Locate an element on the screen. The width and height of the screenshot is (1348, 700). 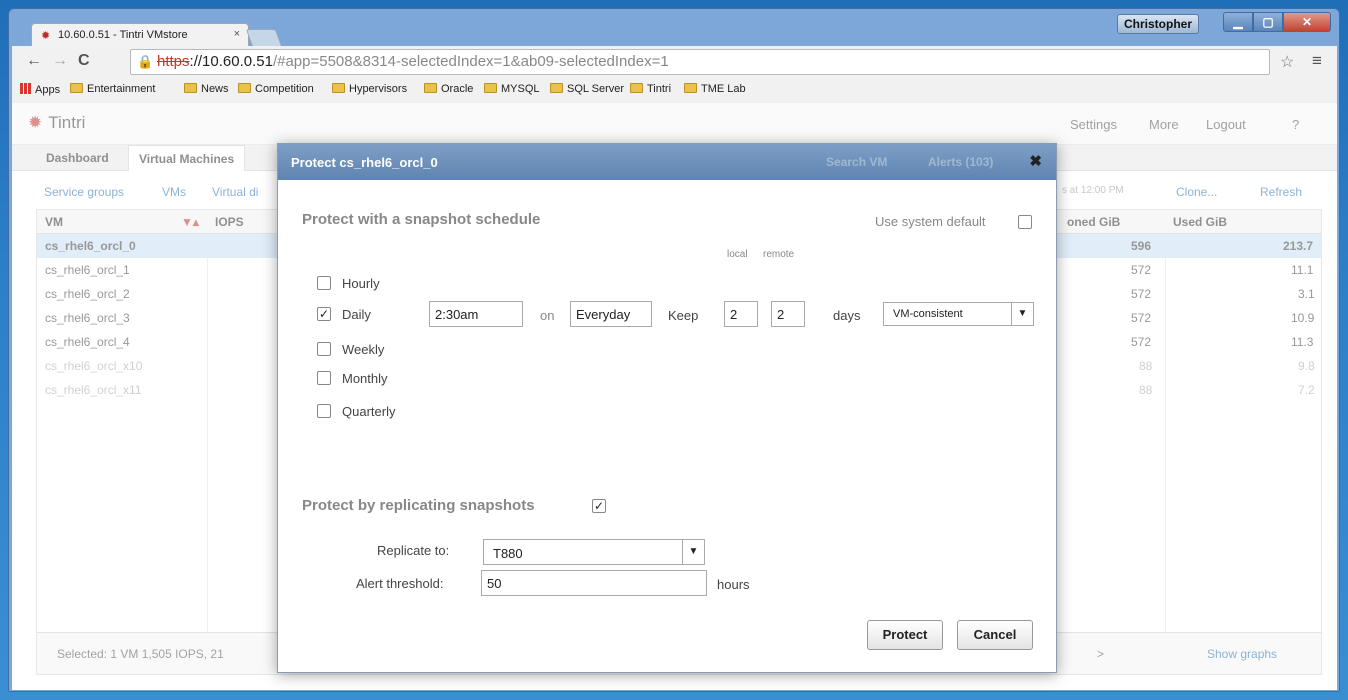
profile-button: Christopher is located at coordinates (1158, 24).